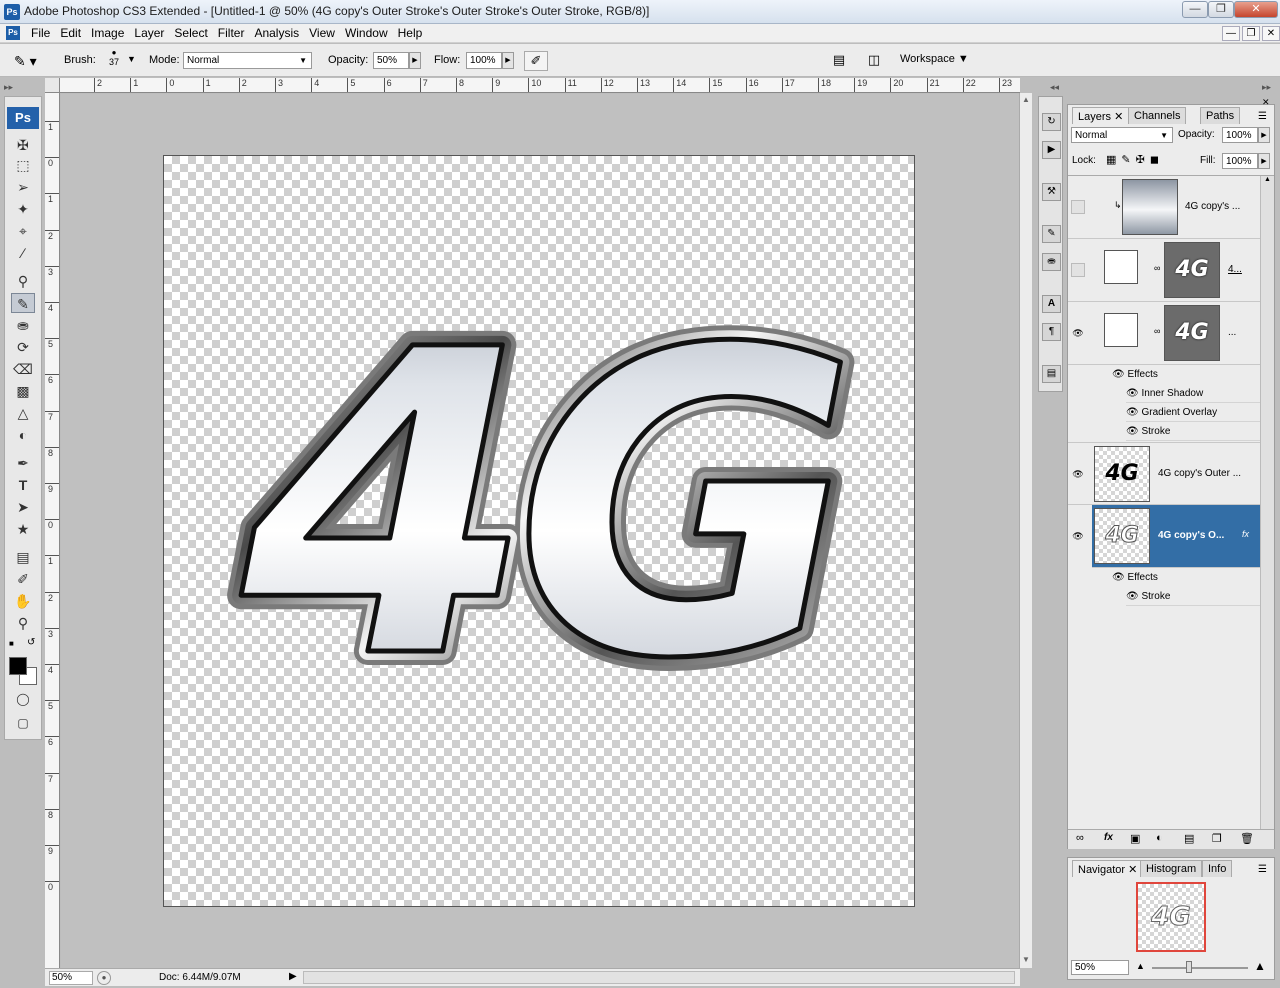  I want to click on layer-comps-panel-icon: ▤, so click(1051, 374).